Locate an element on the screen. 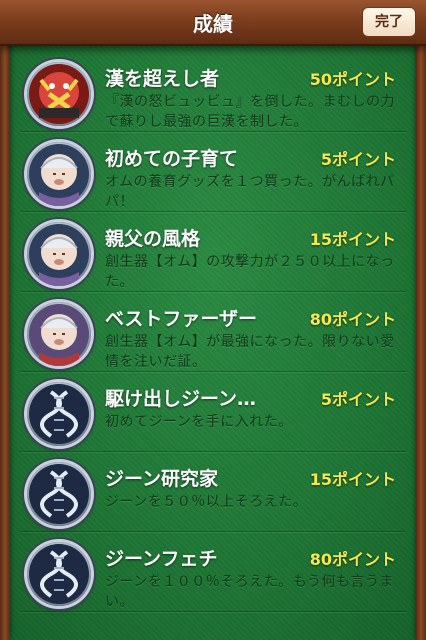 This screenshot has height=640, width=426. navigation-bar: 成績 完了 is located at coordinates (213, 23).